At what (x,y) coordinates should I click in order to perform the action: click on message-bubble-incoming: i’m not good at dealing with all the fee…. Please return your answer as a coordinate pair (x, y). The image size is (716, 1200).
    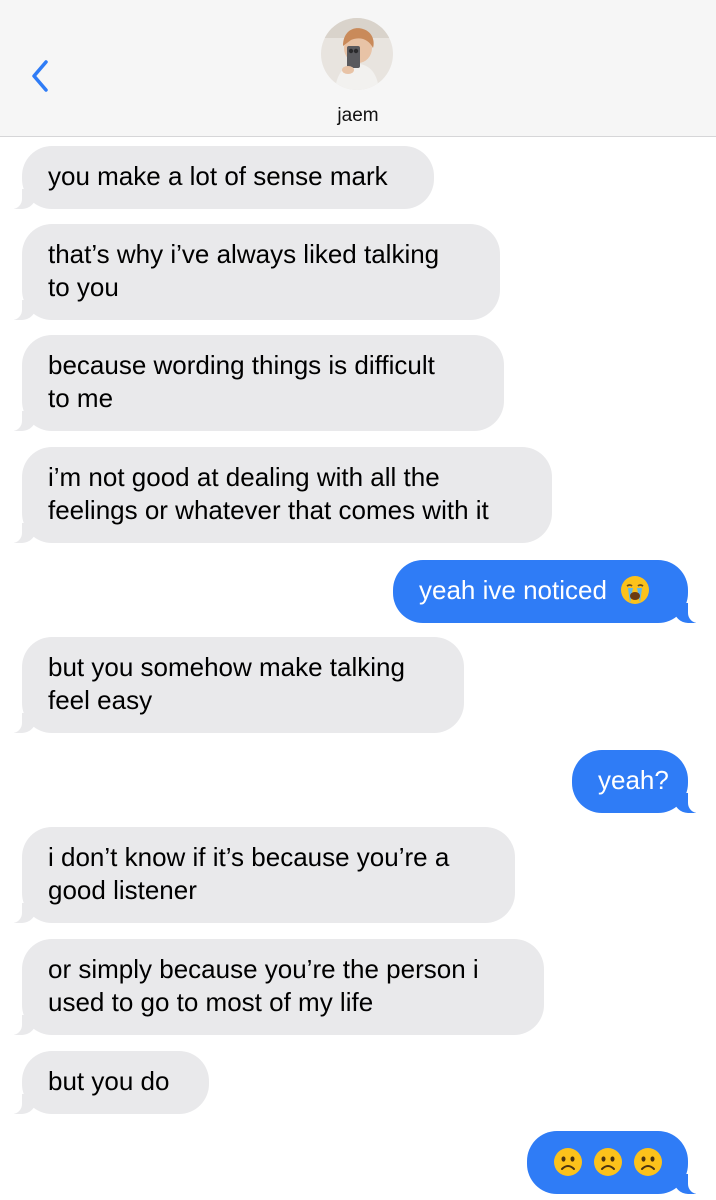
    Looking at the image, I should click on (280, 495).